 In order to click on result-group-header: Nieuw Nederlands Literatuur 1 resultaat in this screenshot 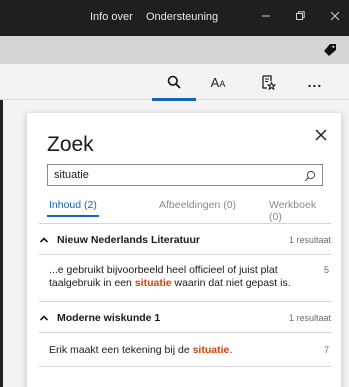, I will do `click(185, 243)`.